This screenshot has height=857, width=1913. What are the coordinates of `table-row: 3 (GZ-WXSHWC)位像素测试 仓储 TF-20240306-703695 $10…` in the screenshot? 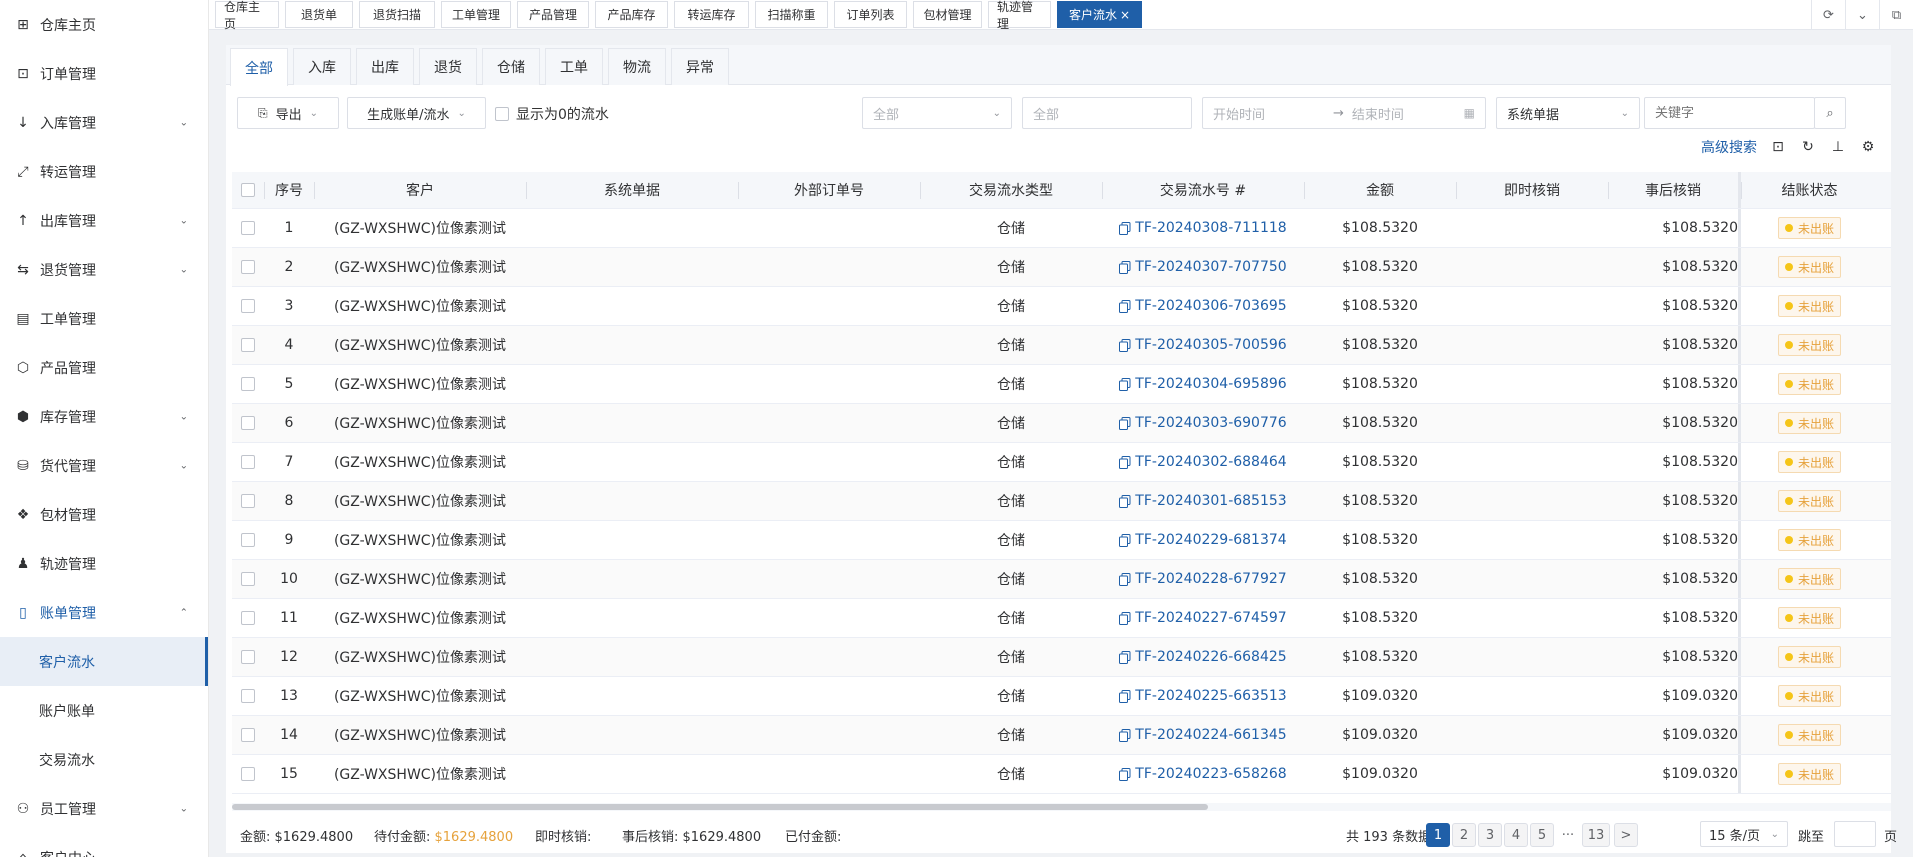 It's located at (1061, 306).